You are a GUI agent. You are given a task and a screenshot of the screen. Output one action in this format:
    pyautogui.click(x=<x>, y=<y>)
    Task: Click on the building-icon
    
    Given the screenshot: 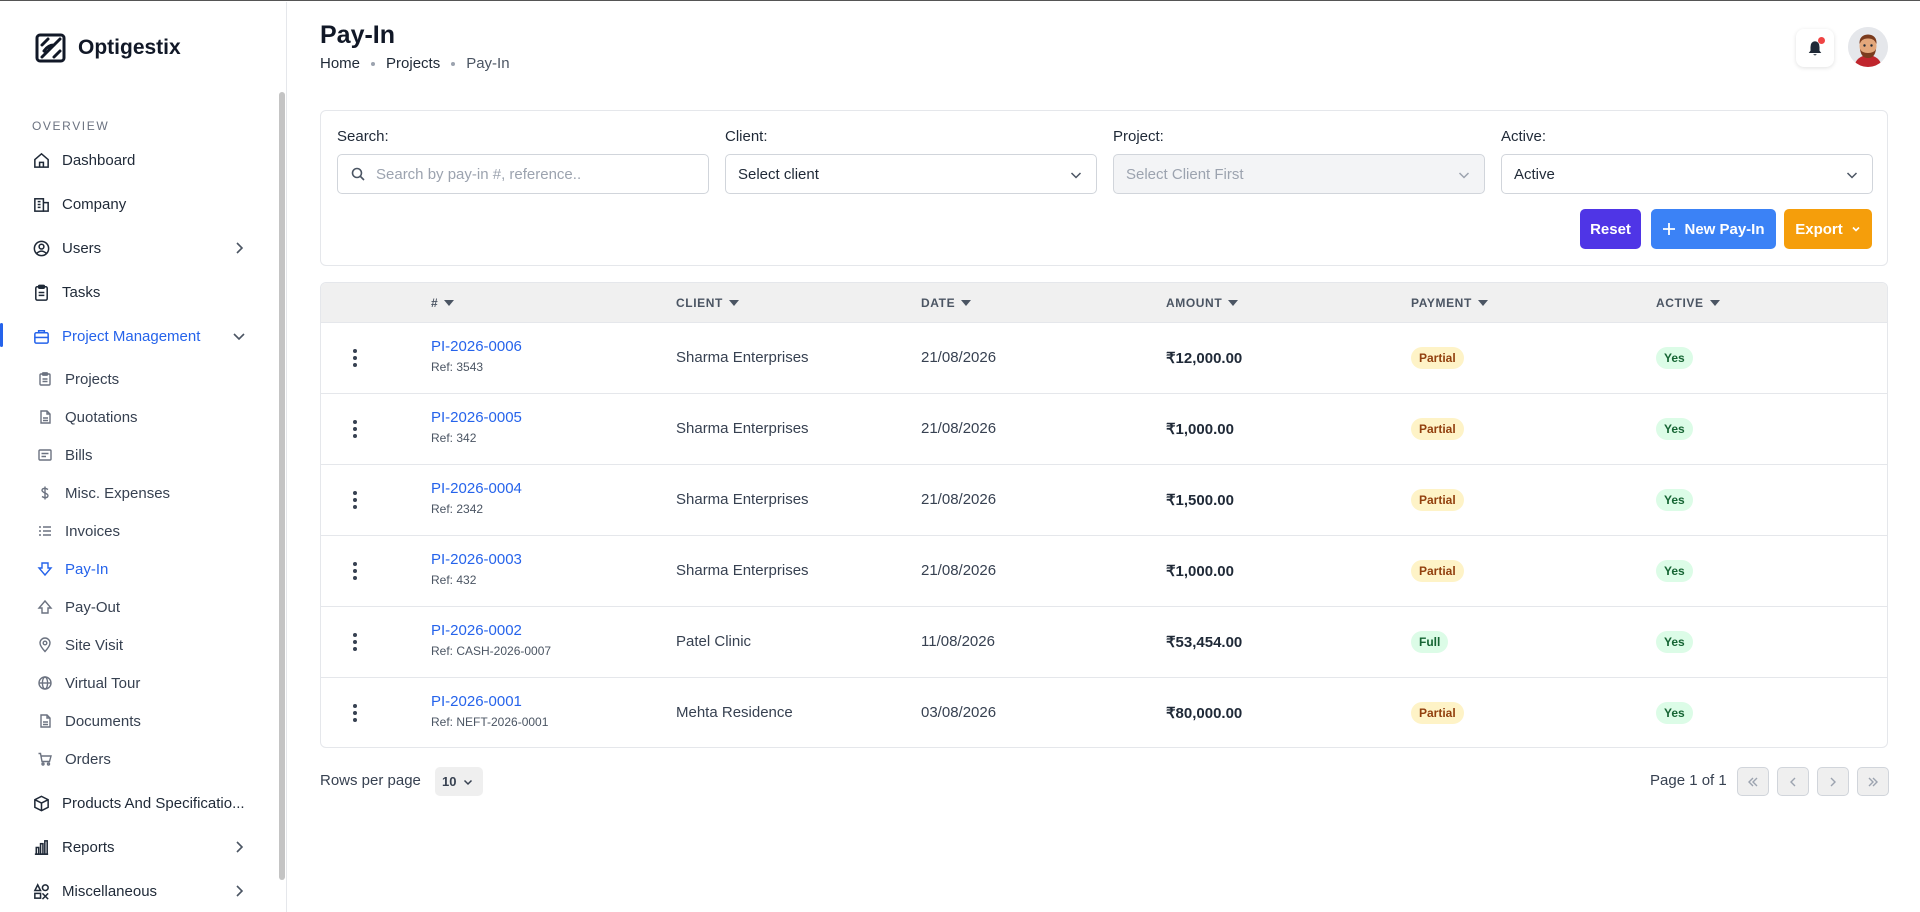 What is the action you would take?
    pyautogui.click(x=41, y=204)
    